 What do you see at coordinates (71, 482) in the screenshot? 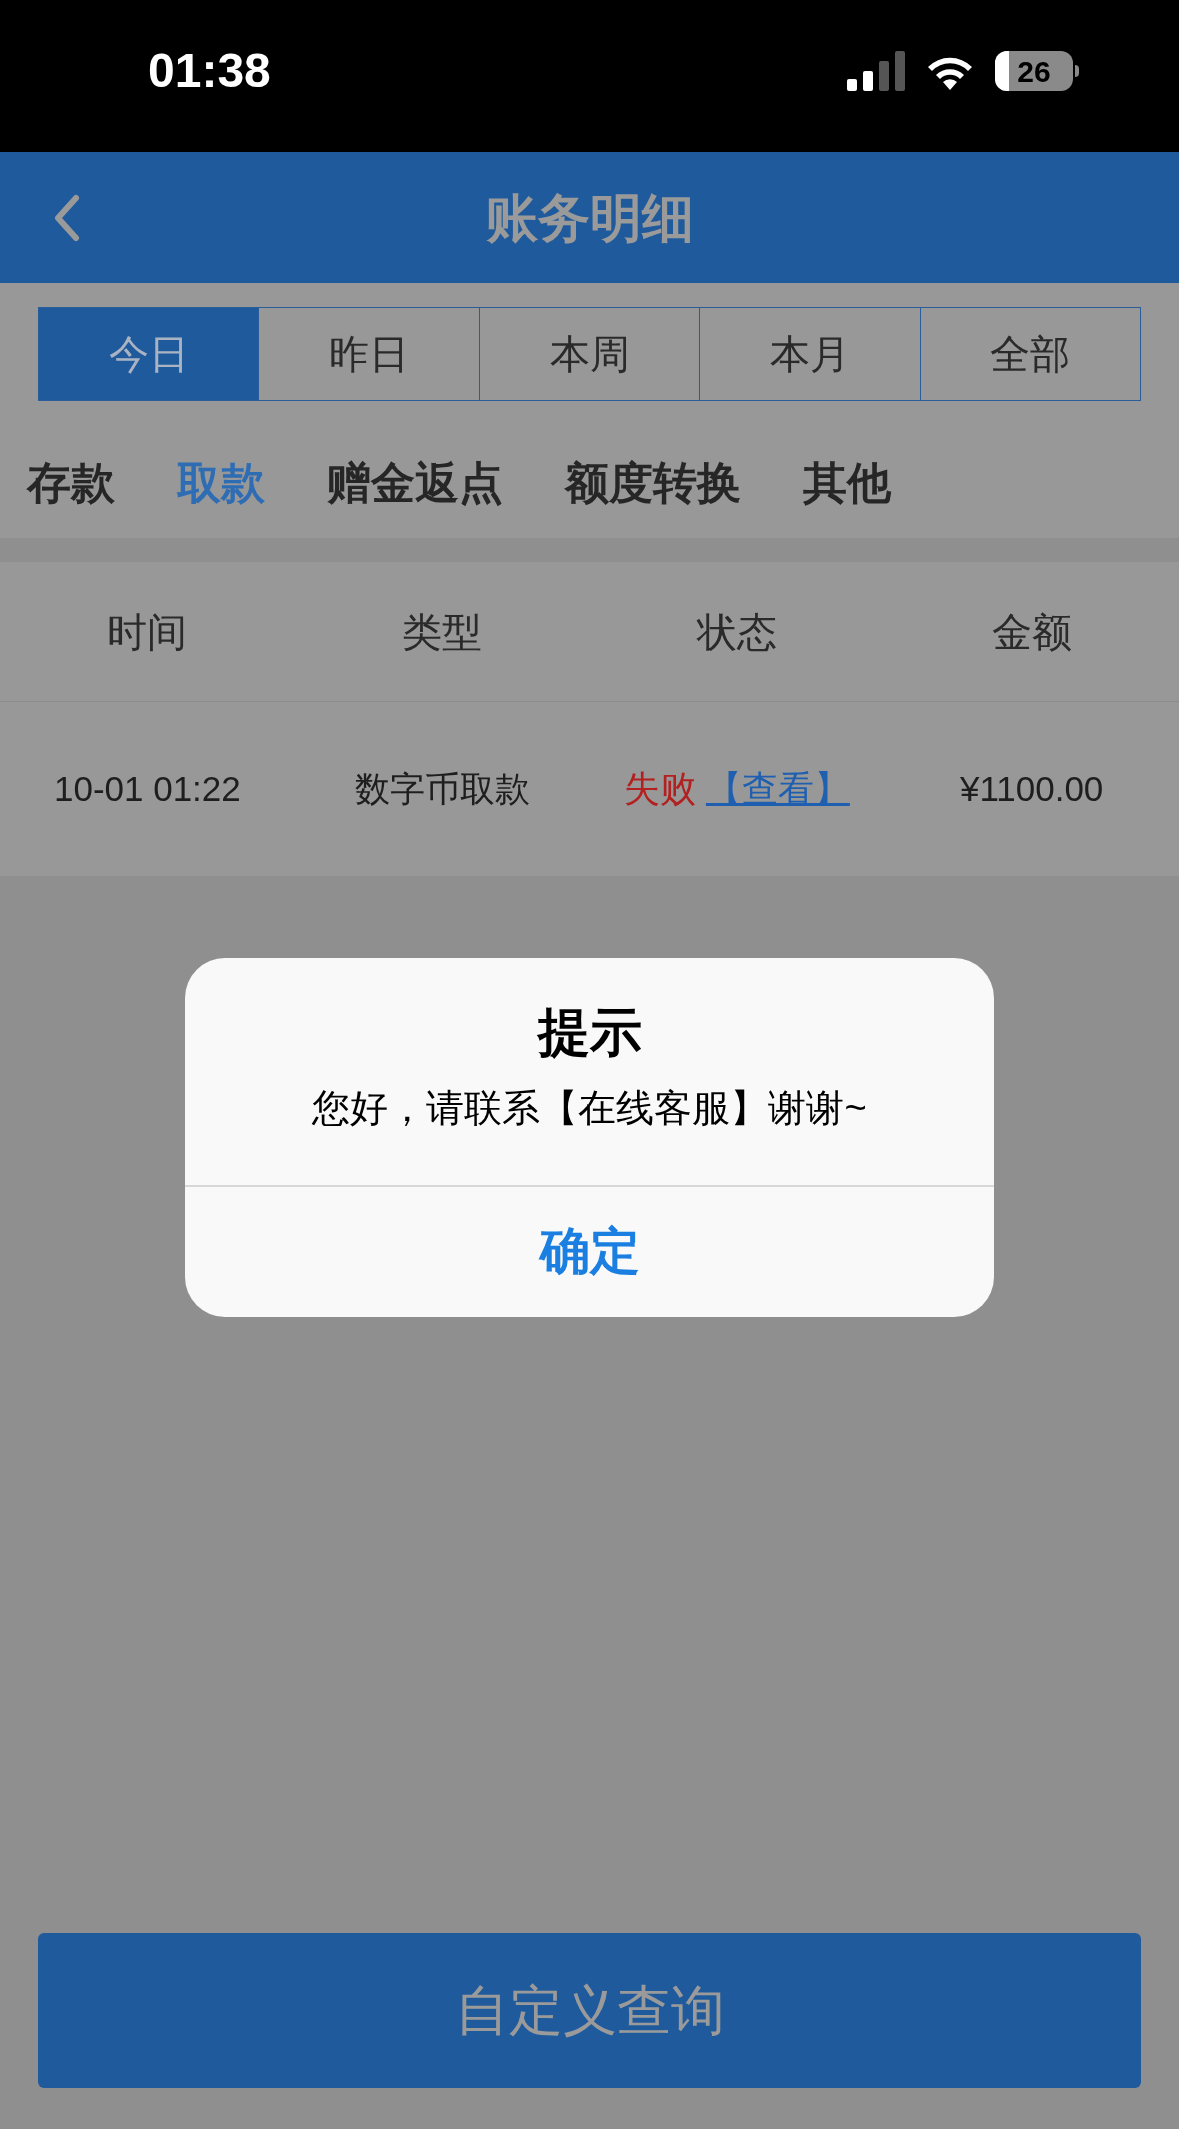
I see `category-tab: 存款` at bounding box center [71, 482].